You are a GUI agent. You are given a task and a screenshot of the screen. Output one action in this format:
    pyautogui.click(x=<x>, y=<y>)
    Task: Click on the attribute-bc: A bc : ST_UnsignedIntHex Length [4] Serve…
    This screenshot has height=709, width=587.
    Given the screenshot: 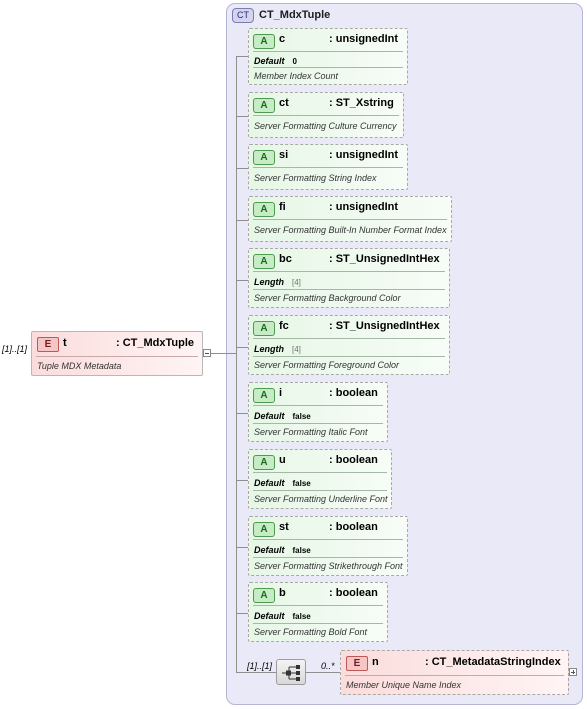 What is the action you would take?
    pyautogui.click(x=349, y=278)
    